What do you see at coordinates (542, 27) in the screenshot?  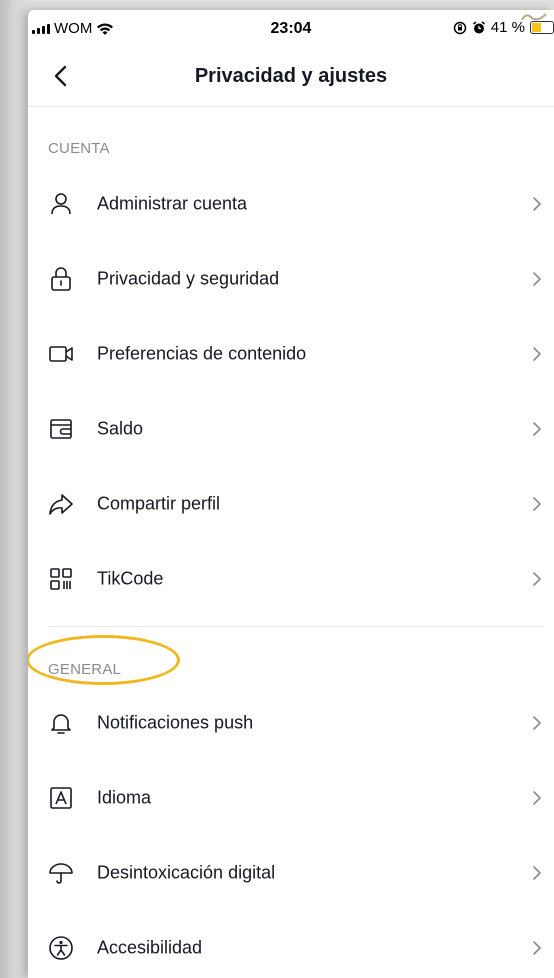 I see `battery-icon` at bounding box center [542, 27].